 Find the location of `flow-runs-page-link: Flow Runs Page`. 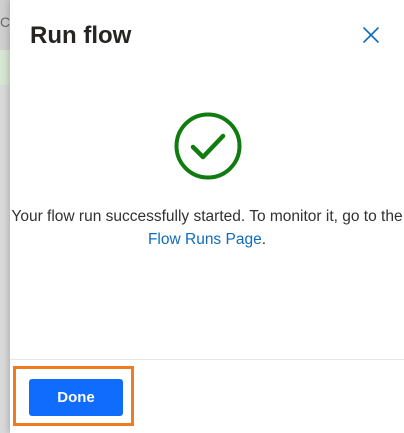

flow-runs-page-link: Flow Runs Page is located at coordinates (205, 239).